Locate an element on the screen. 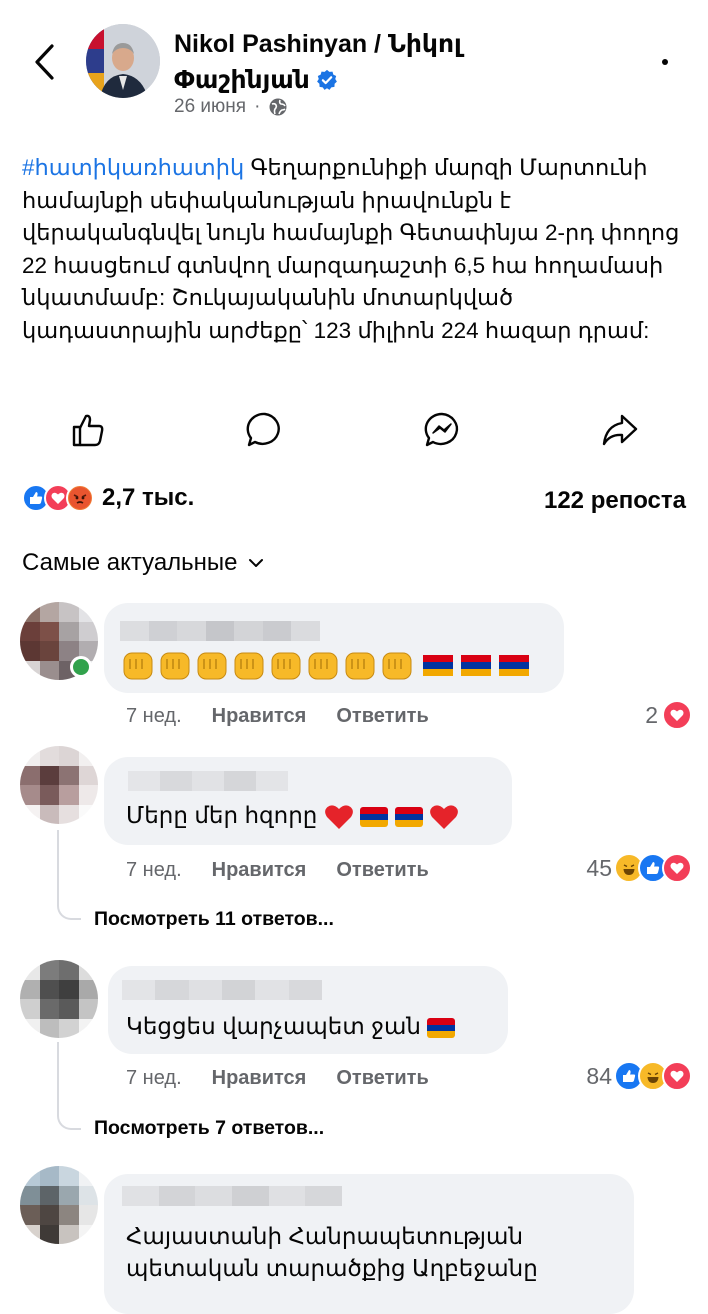 The image size is (708, 1314). sort-label: Самые актуальные is located at coordinates (130, 562).